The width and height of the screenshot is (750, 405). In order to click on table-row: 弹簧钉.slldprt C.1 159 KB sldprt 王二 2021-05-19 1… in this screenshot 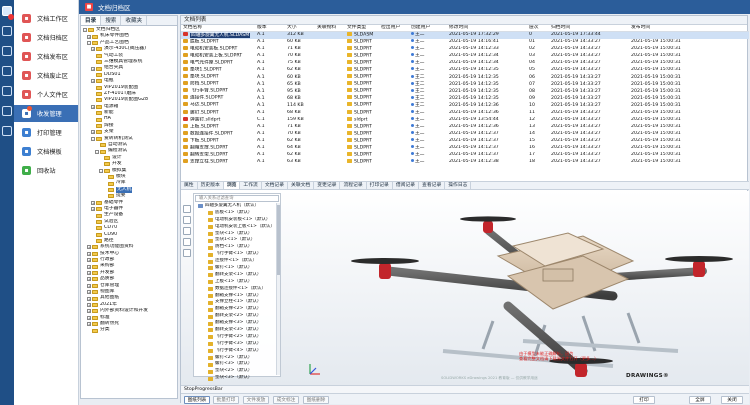, I will do `click(465, 120)`.